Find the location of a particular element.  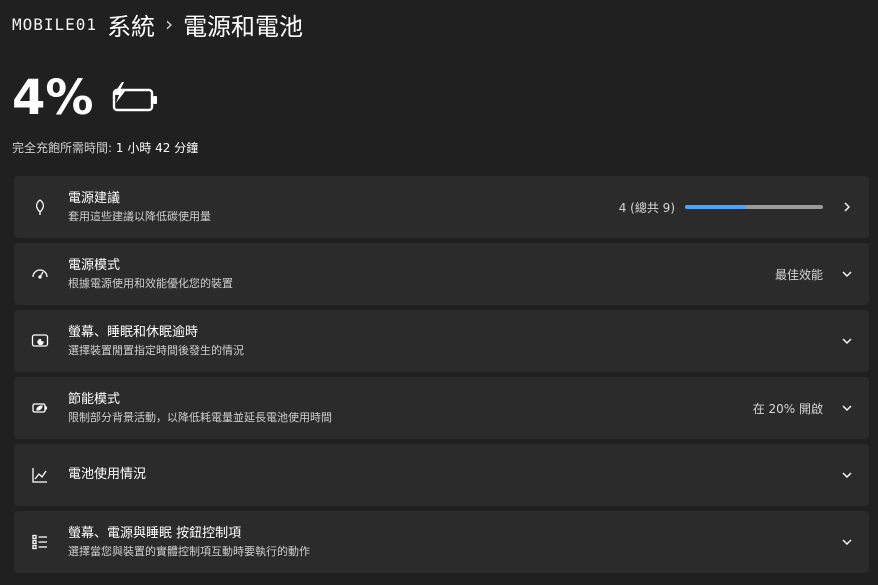

battery-saver-icon is located at coordinates (40, 408).